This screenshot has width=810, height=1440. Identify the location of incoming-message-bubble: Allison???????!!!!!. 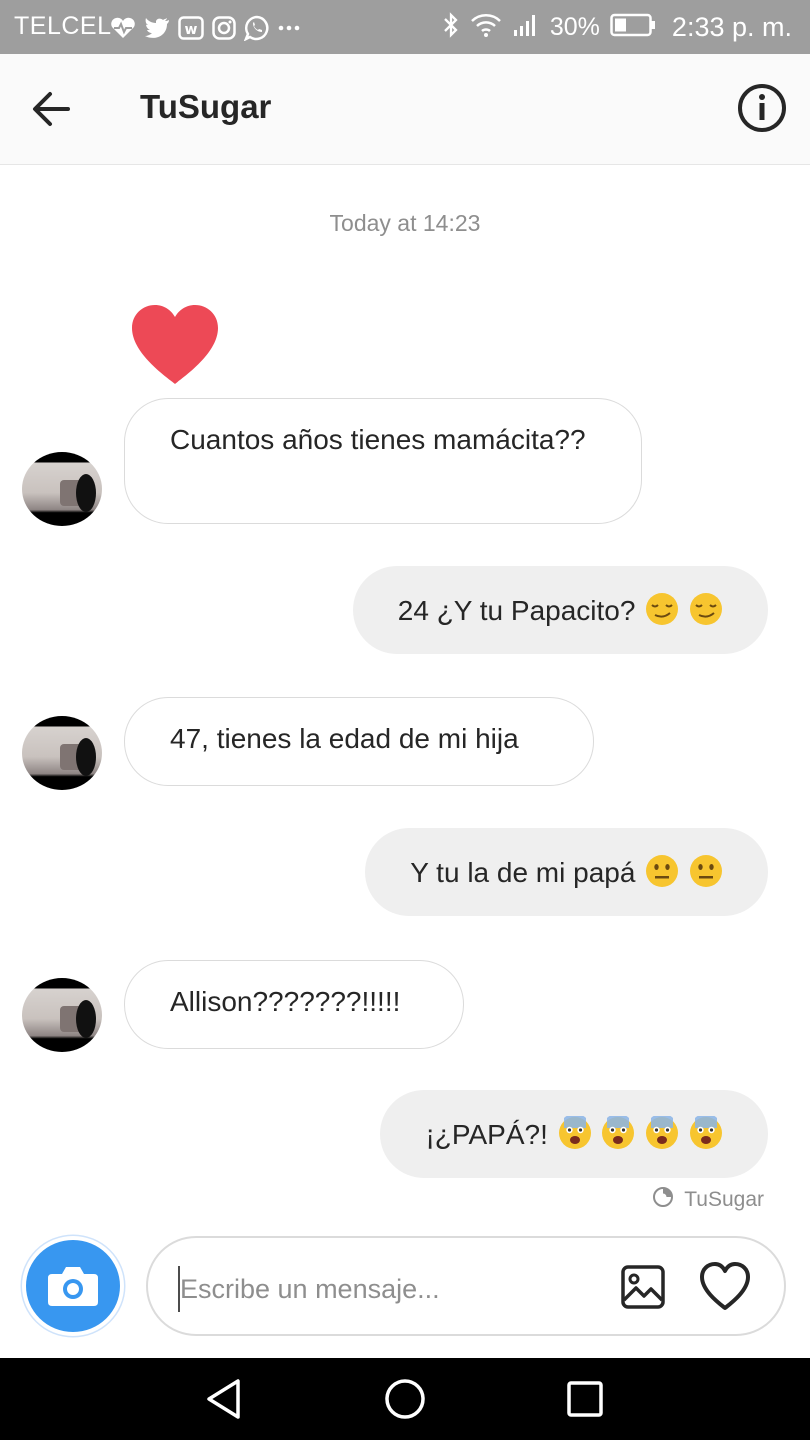
(294, 1004).